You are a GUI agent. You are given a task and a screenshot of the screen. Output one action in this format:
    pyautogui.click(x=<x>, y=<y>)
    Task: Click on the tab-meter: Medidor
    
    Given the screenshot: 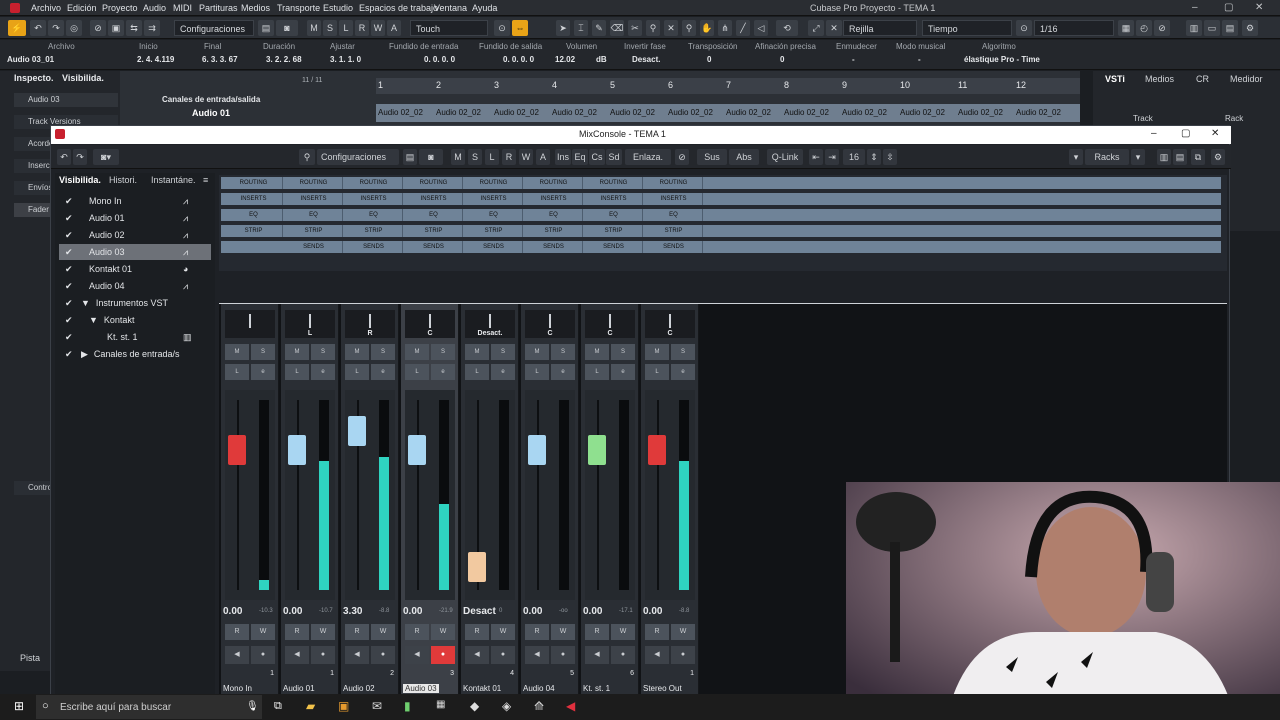 What is the action you would take?
    pyautogui.click(x=1246, y=79)
    